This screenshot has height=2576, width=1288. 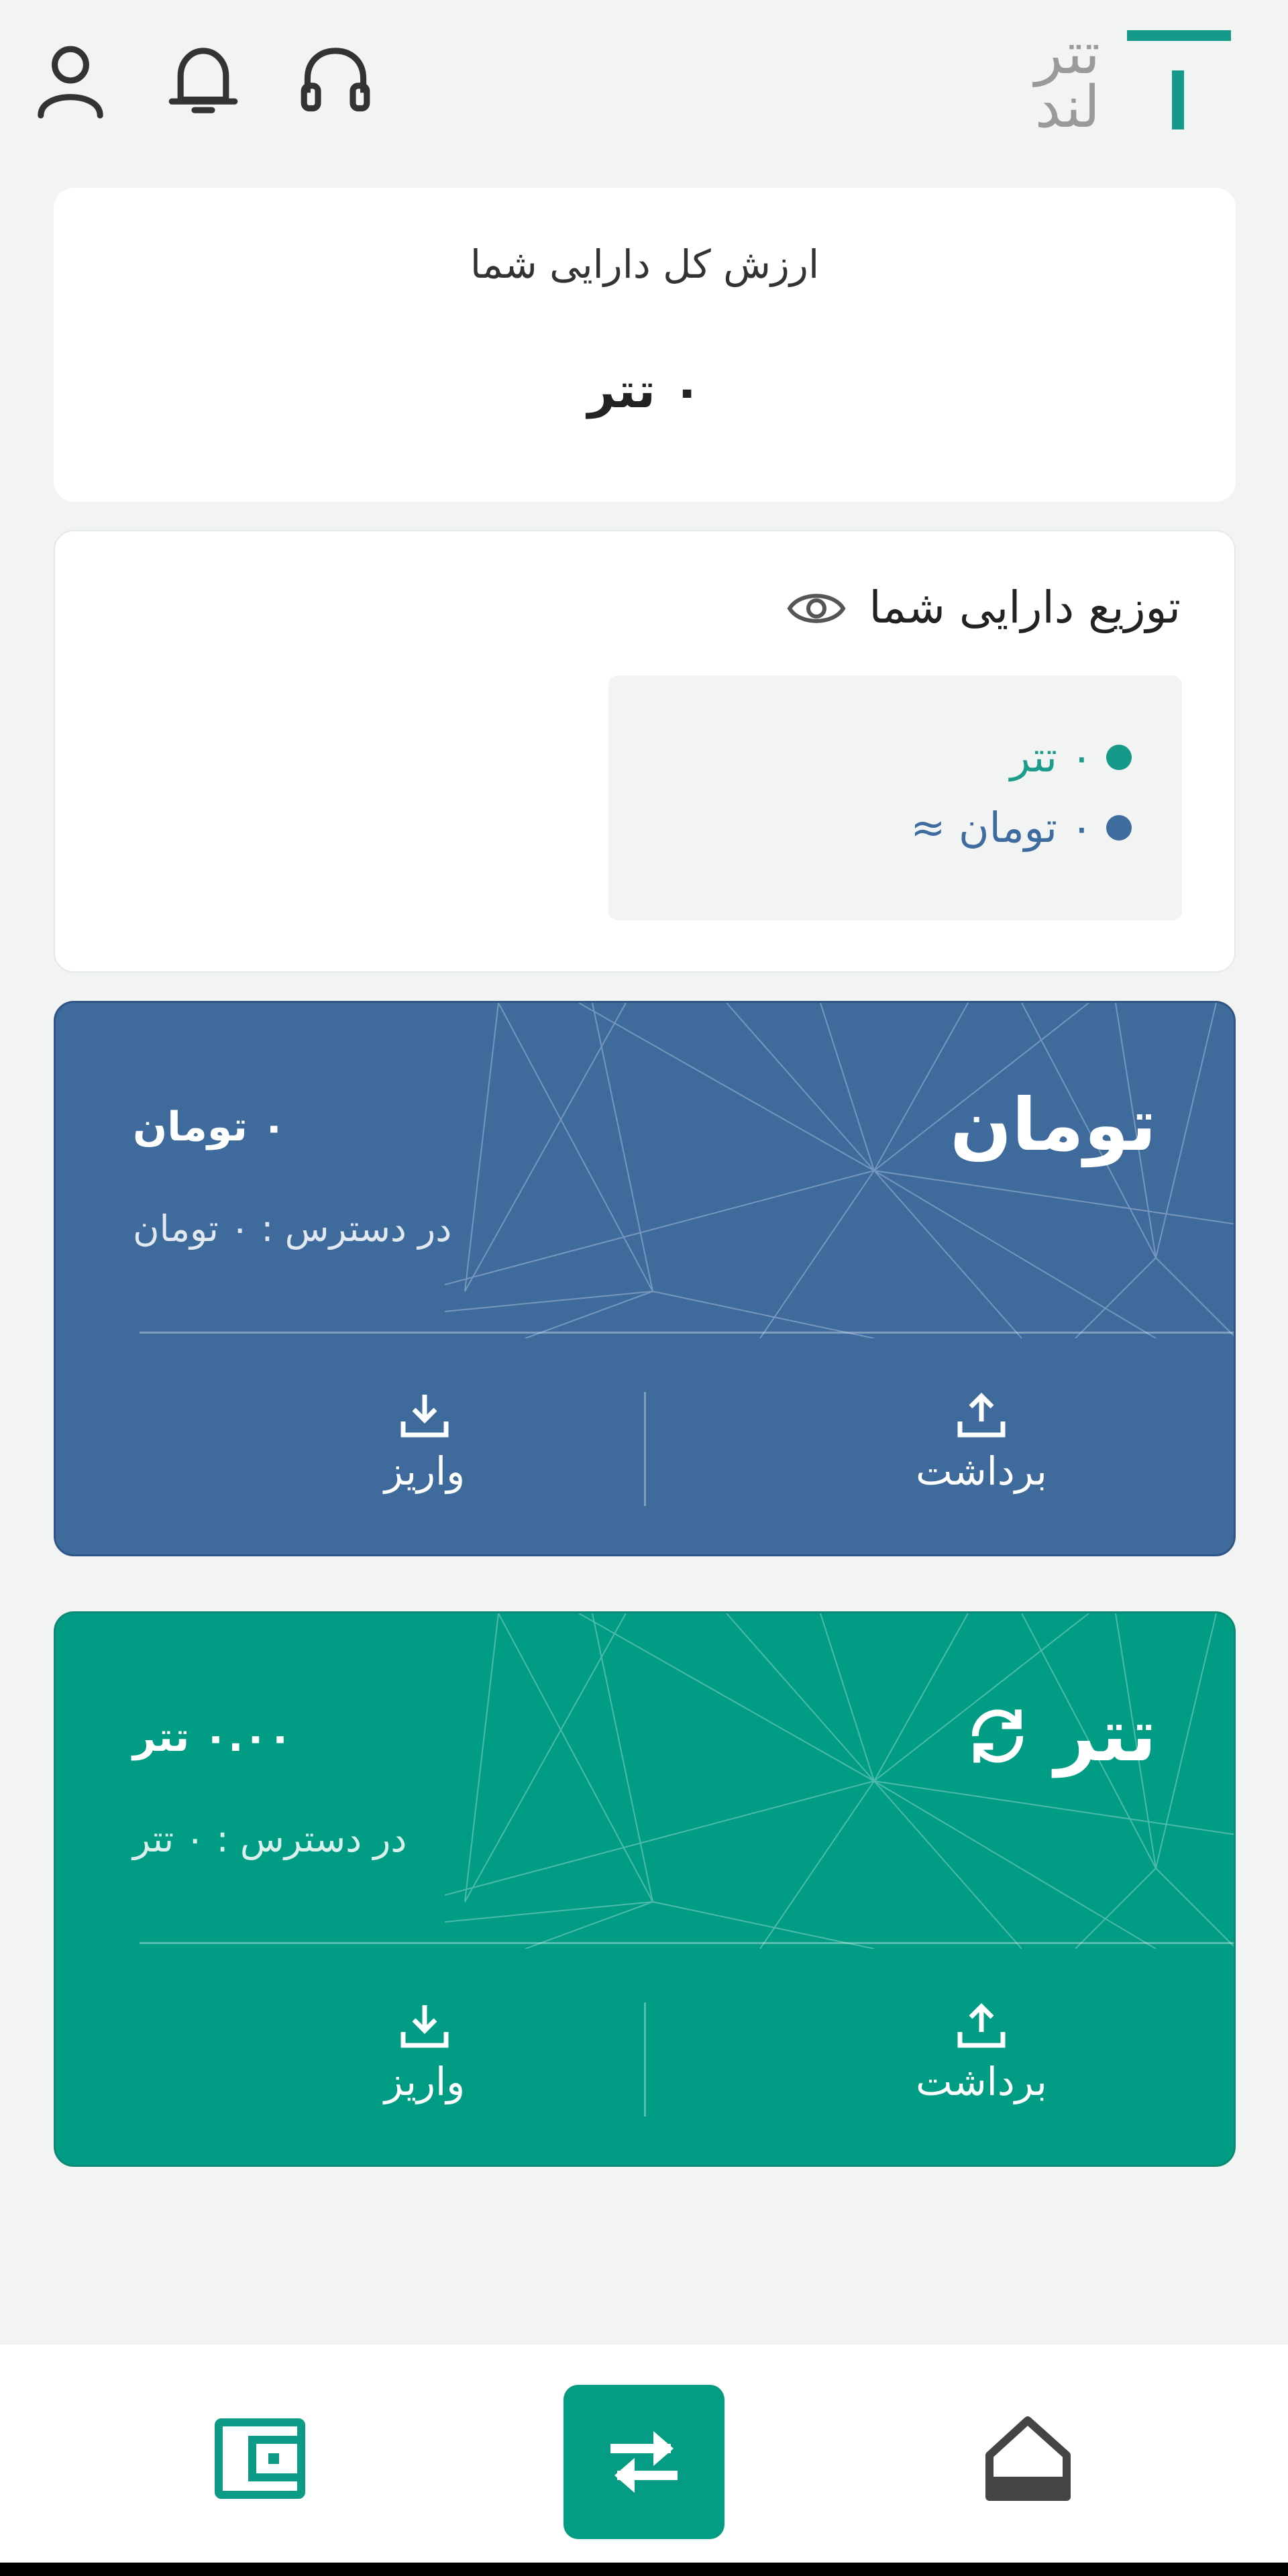 I want to click on usdt-deposit-label: واریز, so click(x=425, y=2081).